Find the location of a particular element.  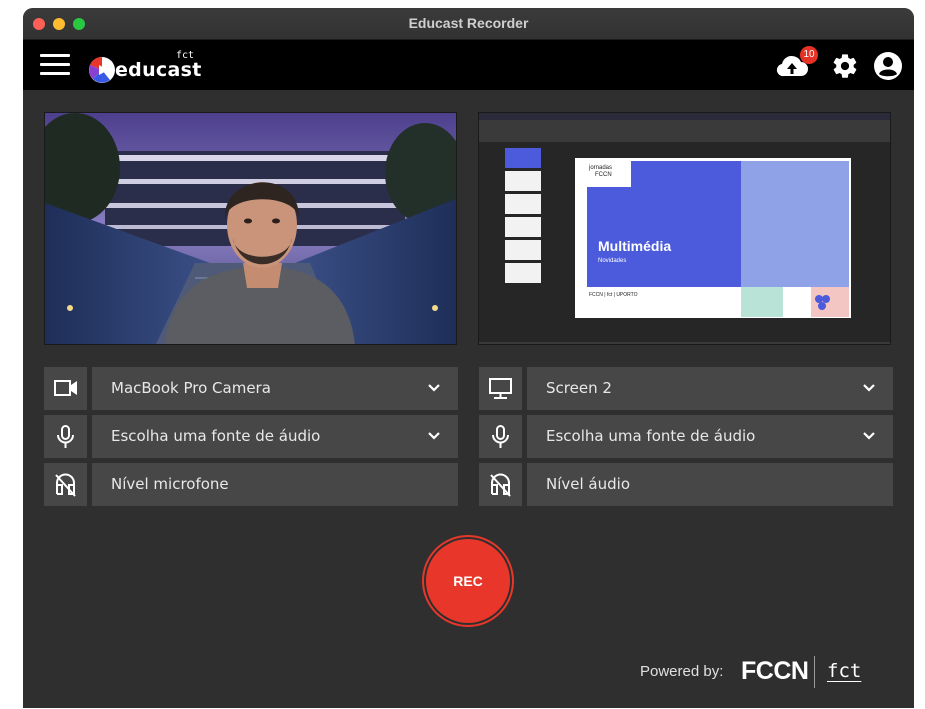

upload-count-badge: 10 is located at coordinates (809, 55).